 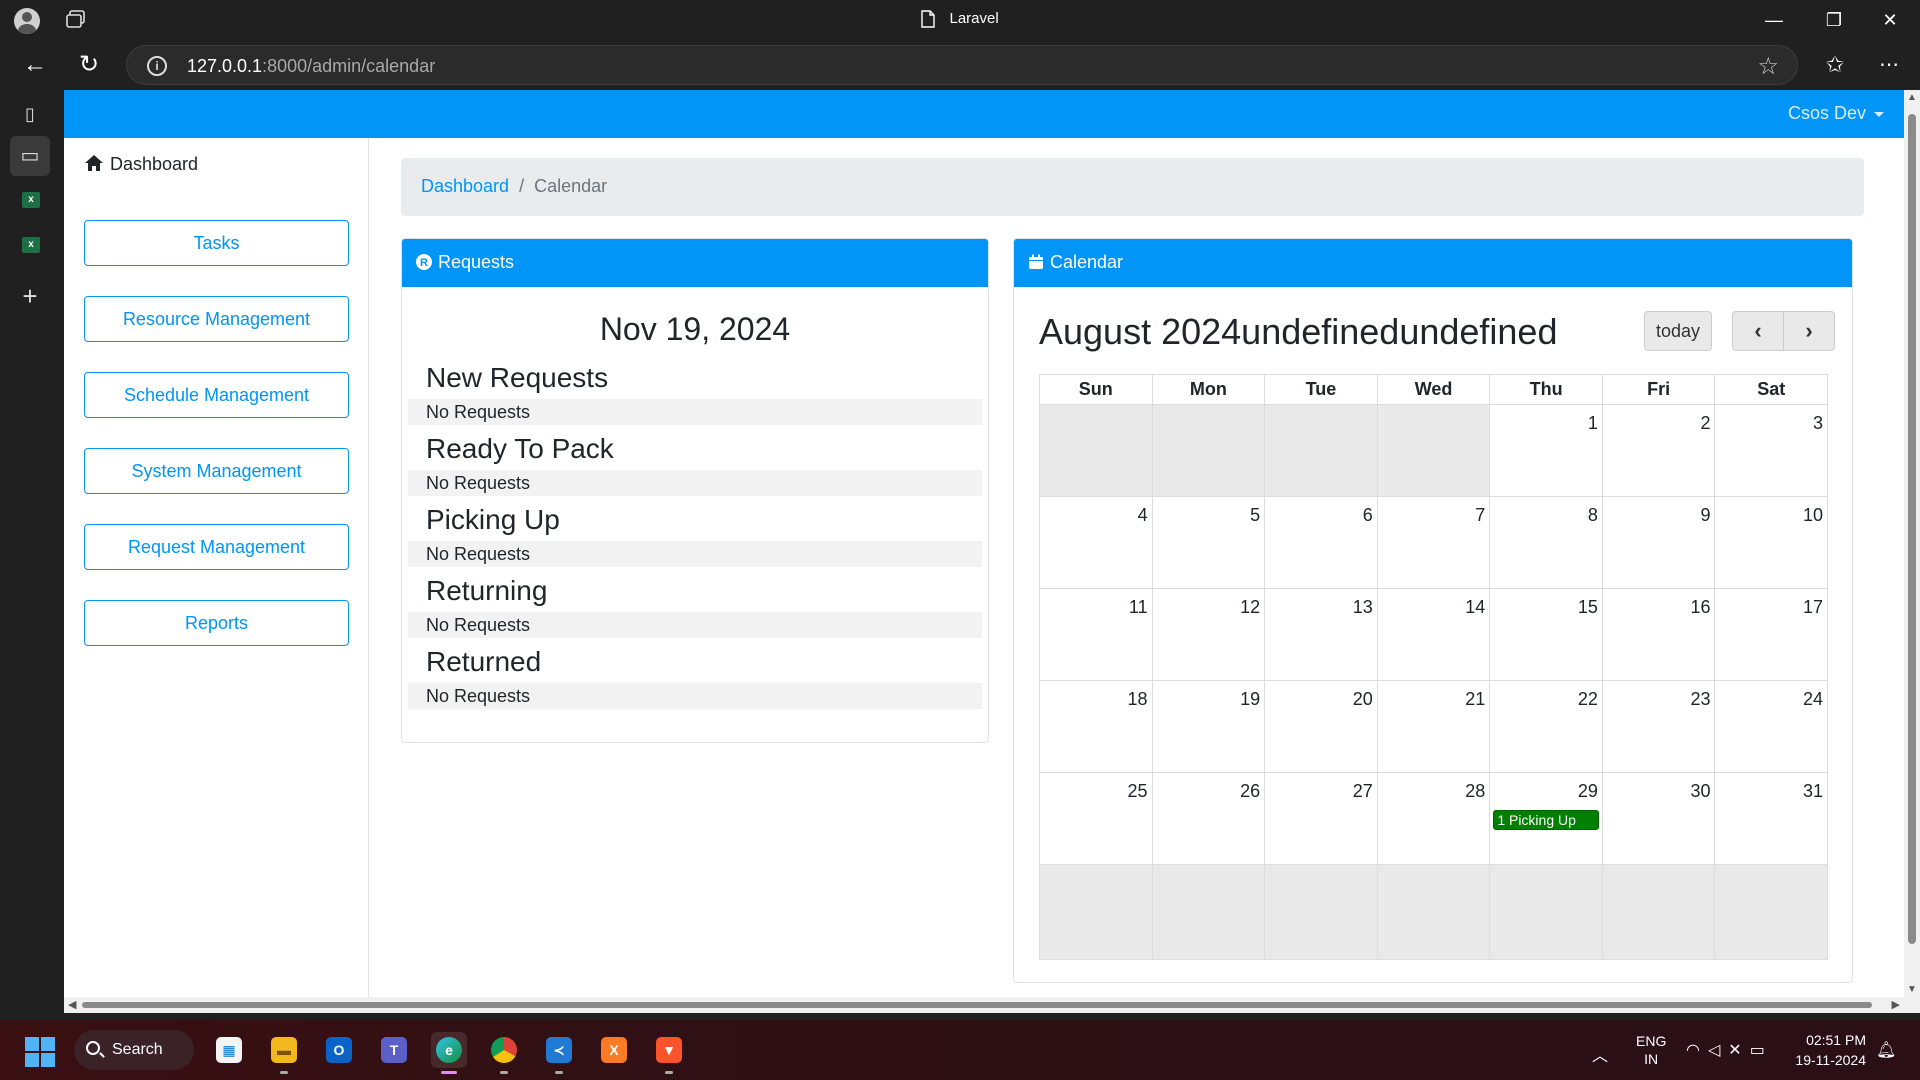 What do you see at coordinates (1772, 819) in the screenshot?
I see `calendar-day-cell: 31` at bounding box center [1772, 819].